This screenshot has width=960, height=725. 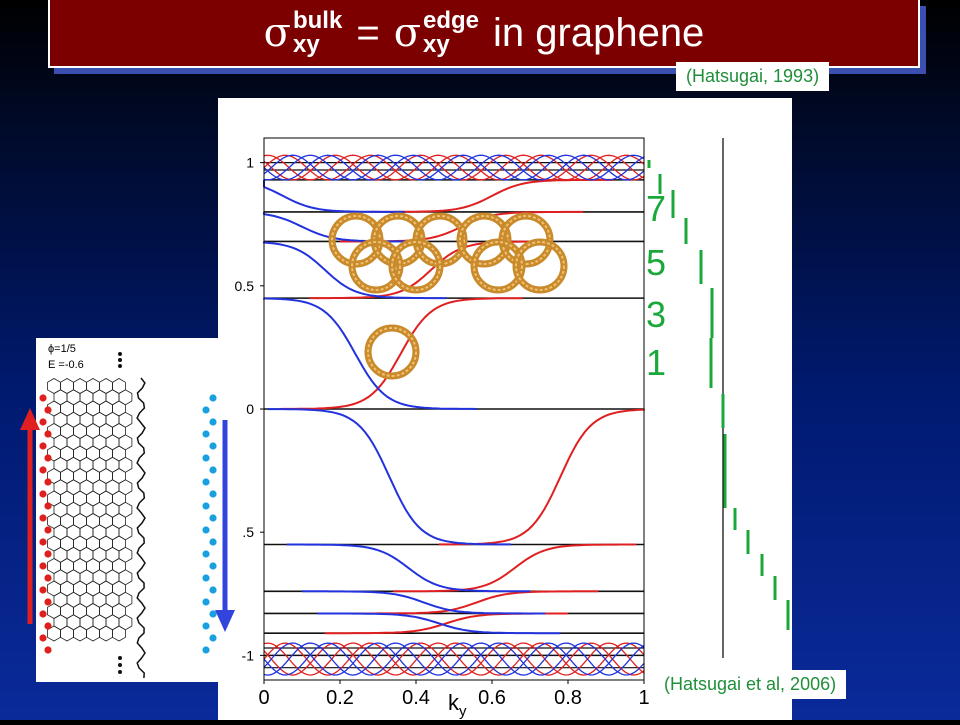 I want to click on title-sub-xy-1: xy, so click(x=306, y=44).